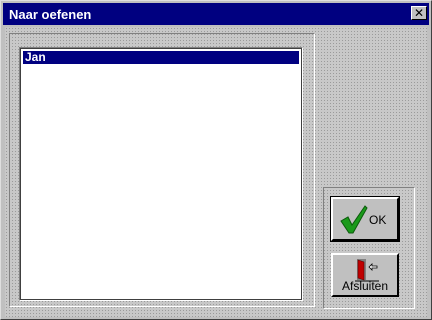 This screenshot has height=320, width=432. I want to click on list-item: Jan, so click(161, 57).